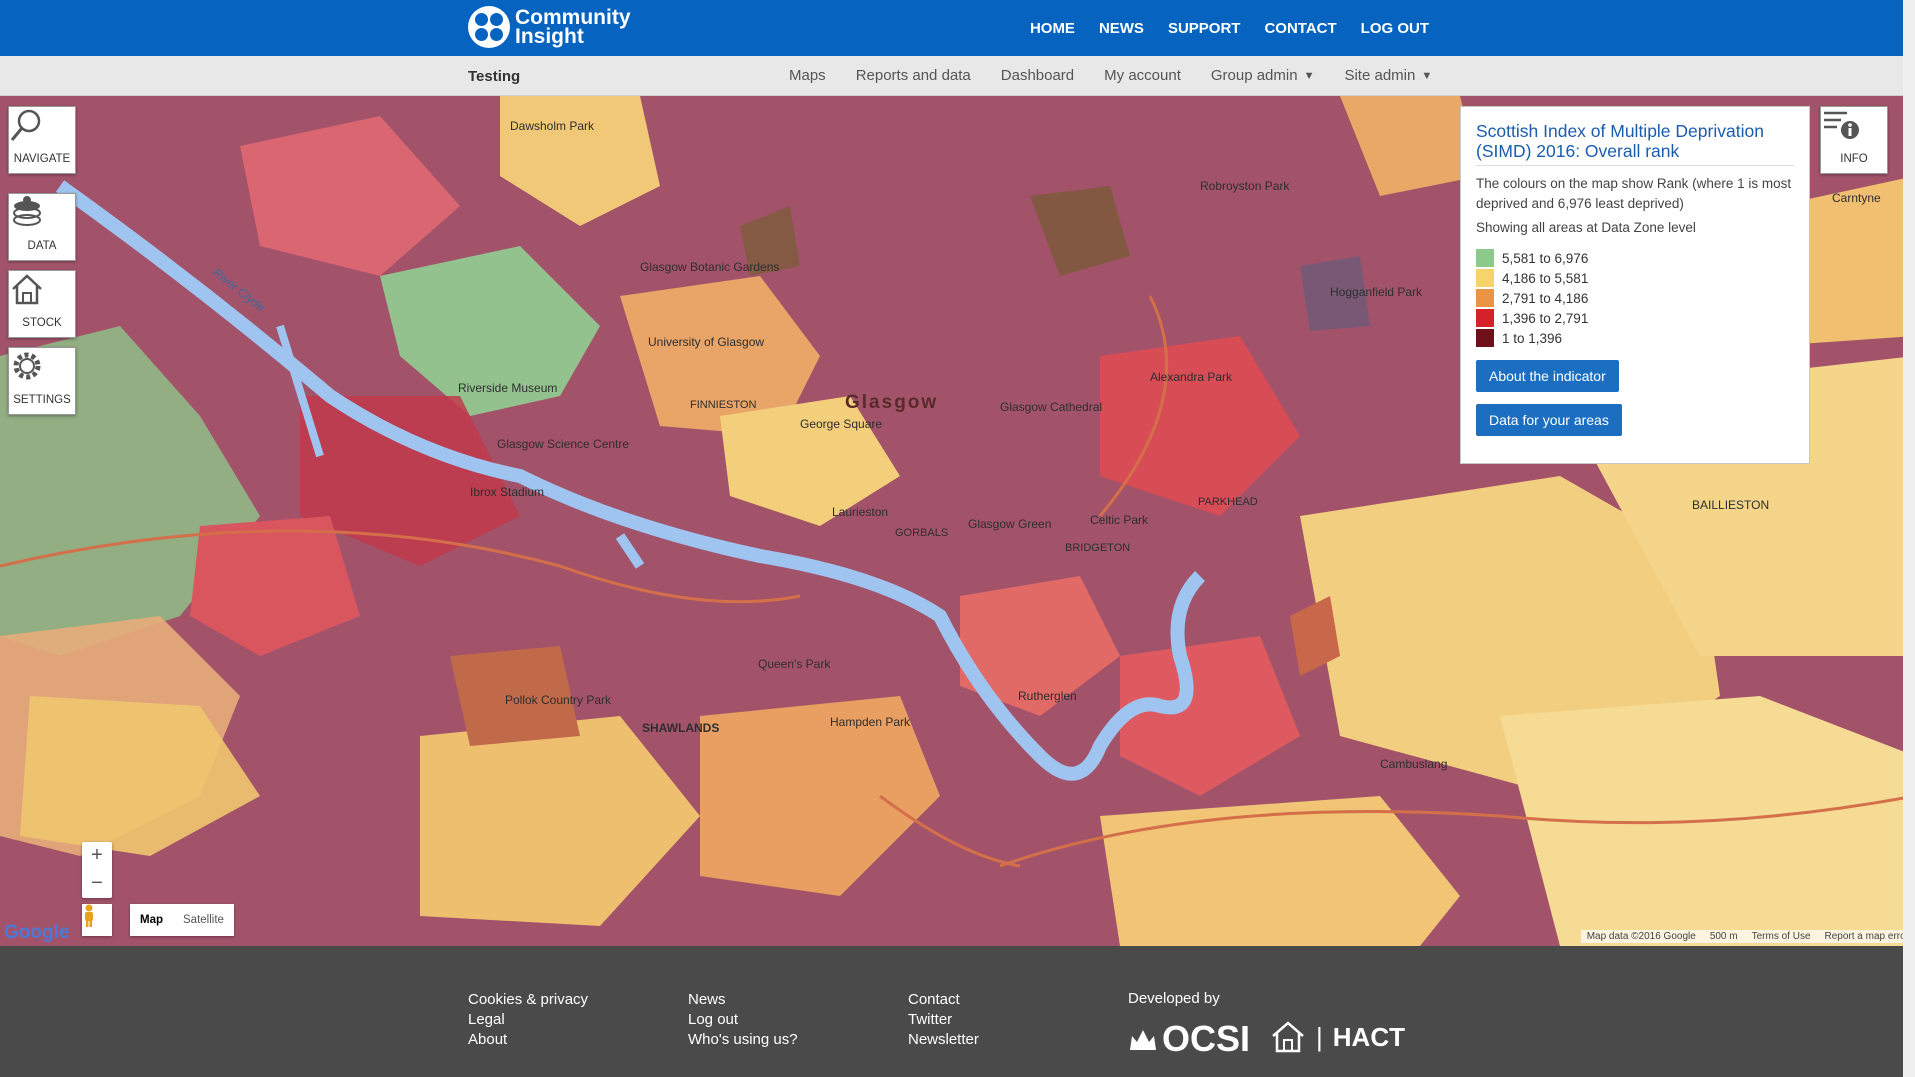 The image size is (1915, 1077). What do you see at coordinates (42, 400) in the screenshot?
I see `settings-label: SETTINGS` at bounding box center [42, 400].